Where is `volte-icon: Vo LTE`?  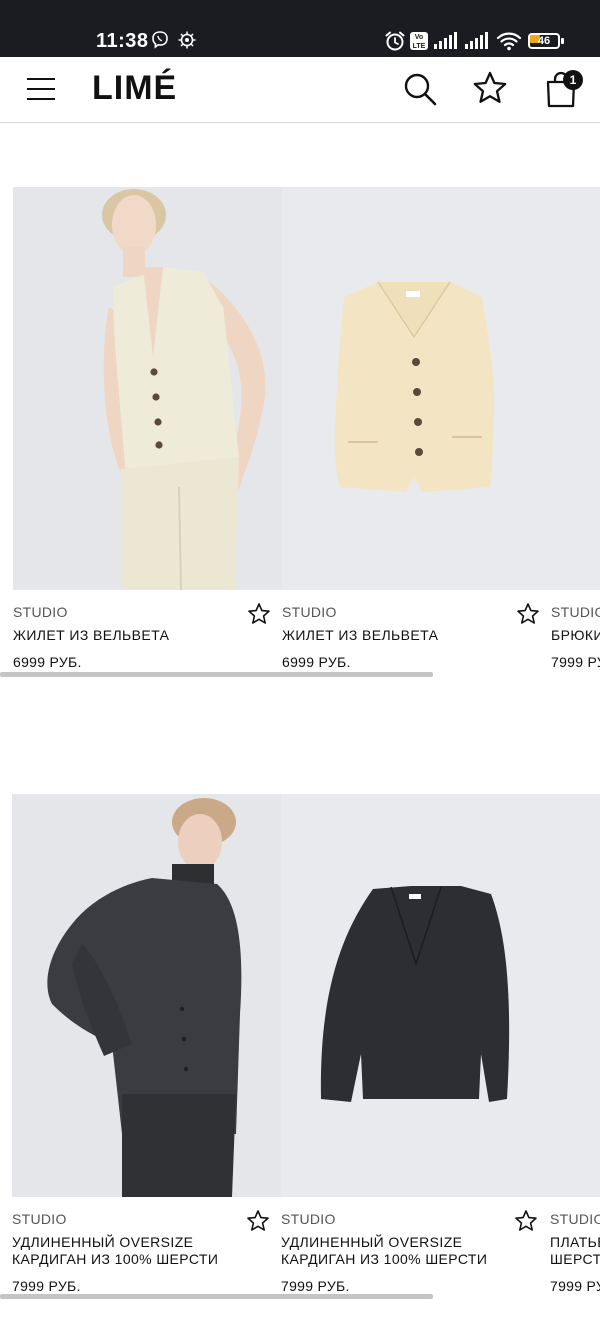
volte-icon: Vo LTE is located at coordinates (419, 41).